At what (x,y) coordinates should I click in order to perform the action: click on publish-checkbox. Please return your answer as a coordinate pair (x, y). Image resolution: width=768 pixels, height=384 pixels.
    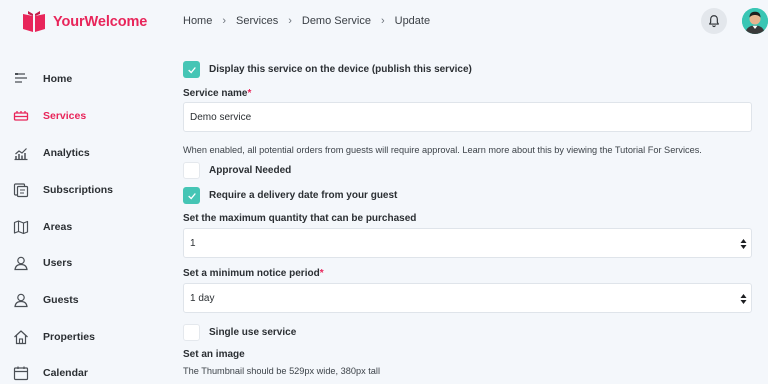
    Looking at the image, I should click on (191, 69).